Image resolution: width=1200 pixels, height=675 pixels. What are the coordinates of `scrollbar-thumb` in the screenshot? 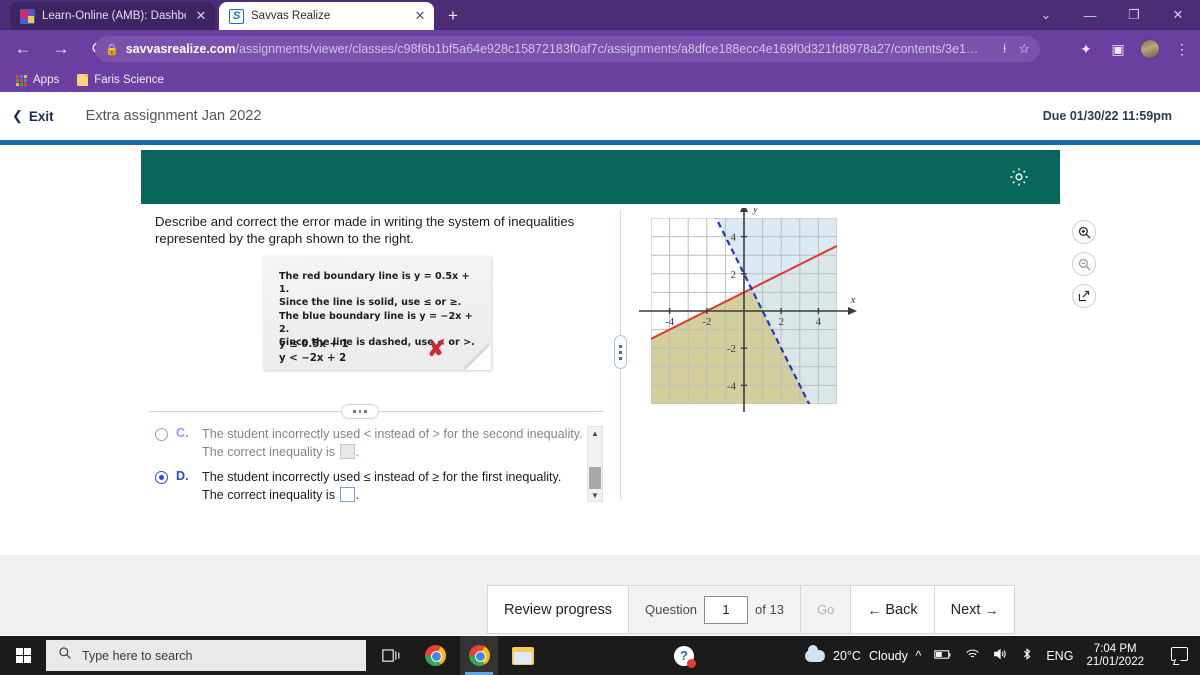 It's located at (595, 478).